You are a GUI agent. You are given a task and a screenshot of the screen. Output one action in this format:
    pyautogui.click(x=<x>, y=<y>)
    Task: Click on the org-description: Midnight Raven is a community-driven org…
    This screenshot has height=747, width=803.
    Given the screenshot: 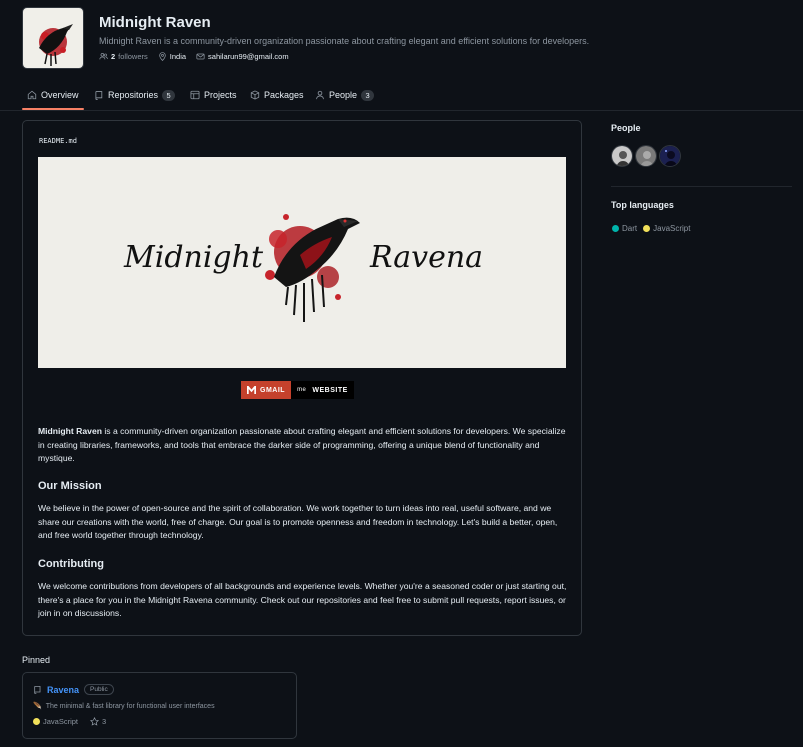 What is the action you would take?
    pyautogui.click(x=344, y=41)
    